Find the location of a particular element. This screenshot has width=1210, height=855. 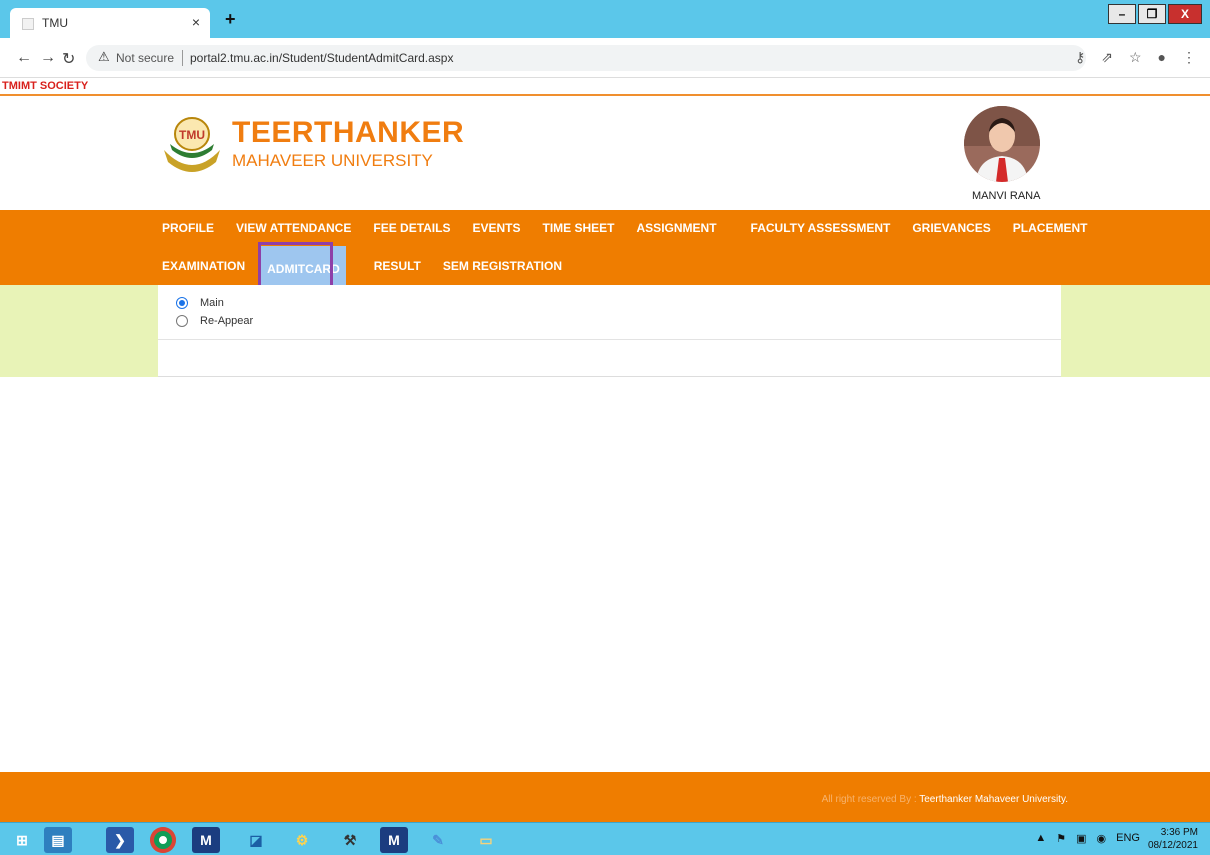

brand-title: TEERTHANKER is located at coordinates (348, 132).